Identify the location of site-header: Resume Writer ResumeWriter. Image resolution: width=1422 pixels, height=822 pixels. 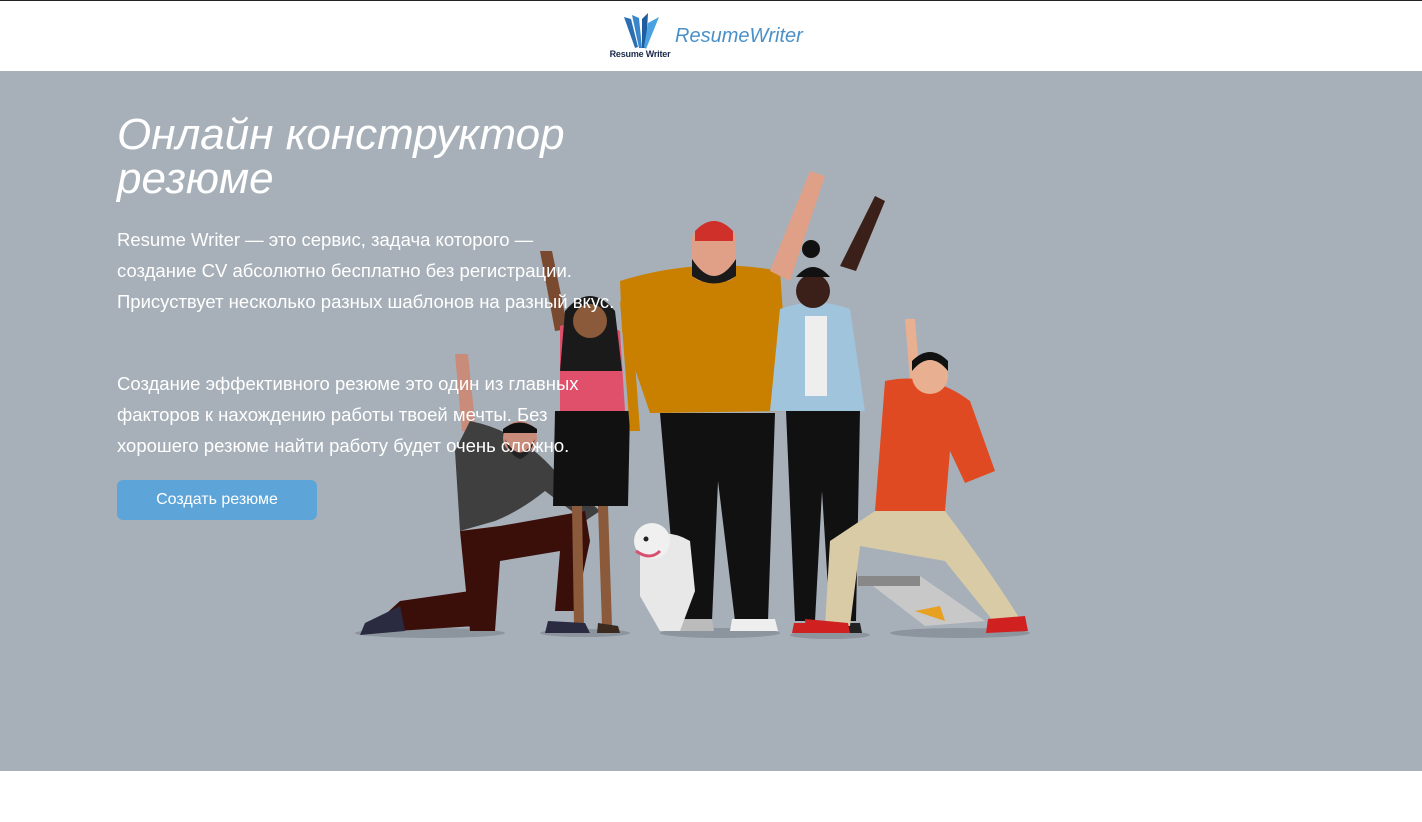
(711, 36).